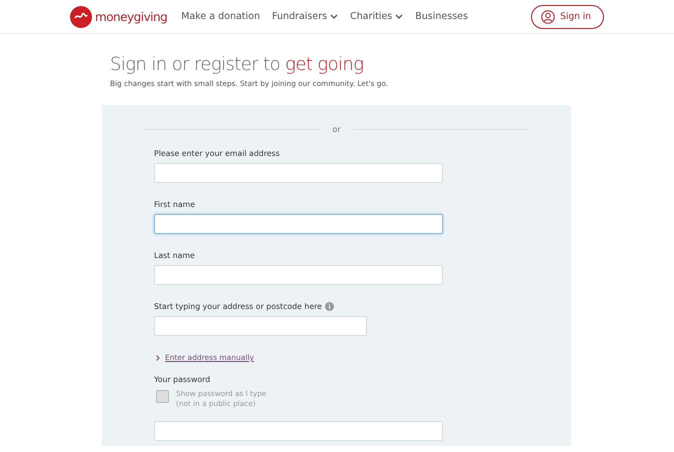 The width and height of the screenshot is (674, 452). What do you see at coordinates (131, 17) in the screenshot?
I see `brand-name: moneygiving` at bounding box center [131, 17].